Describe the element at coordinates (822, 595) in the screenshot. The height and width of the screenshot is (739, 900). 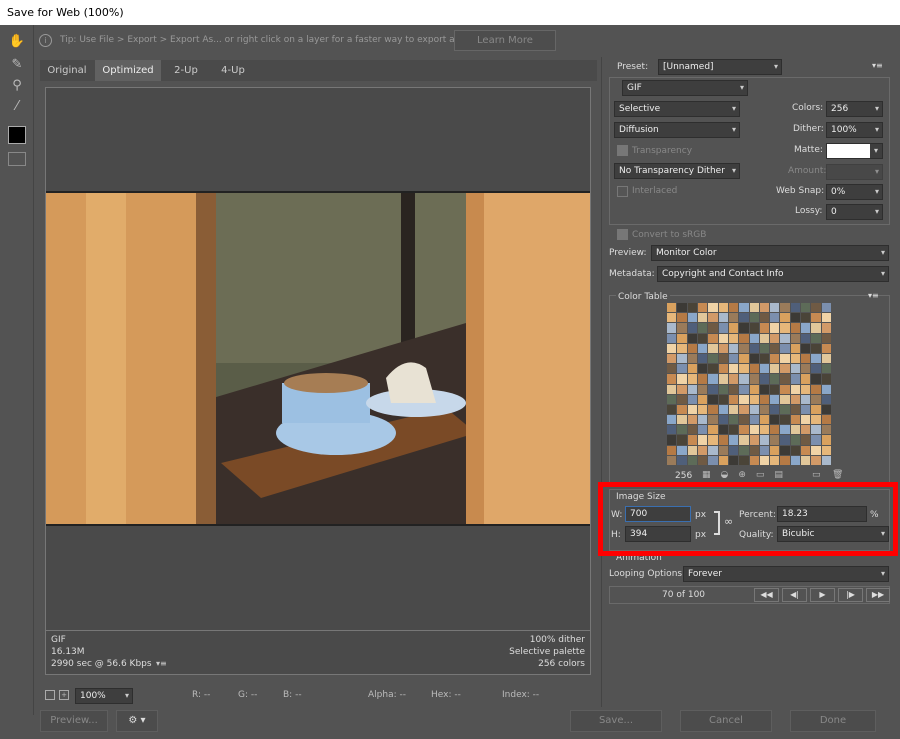
I see `play-icon: ▶` at that location.